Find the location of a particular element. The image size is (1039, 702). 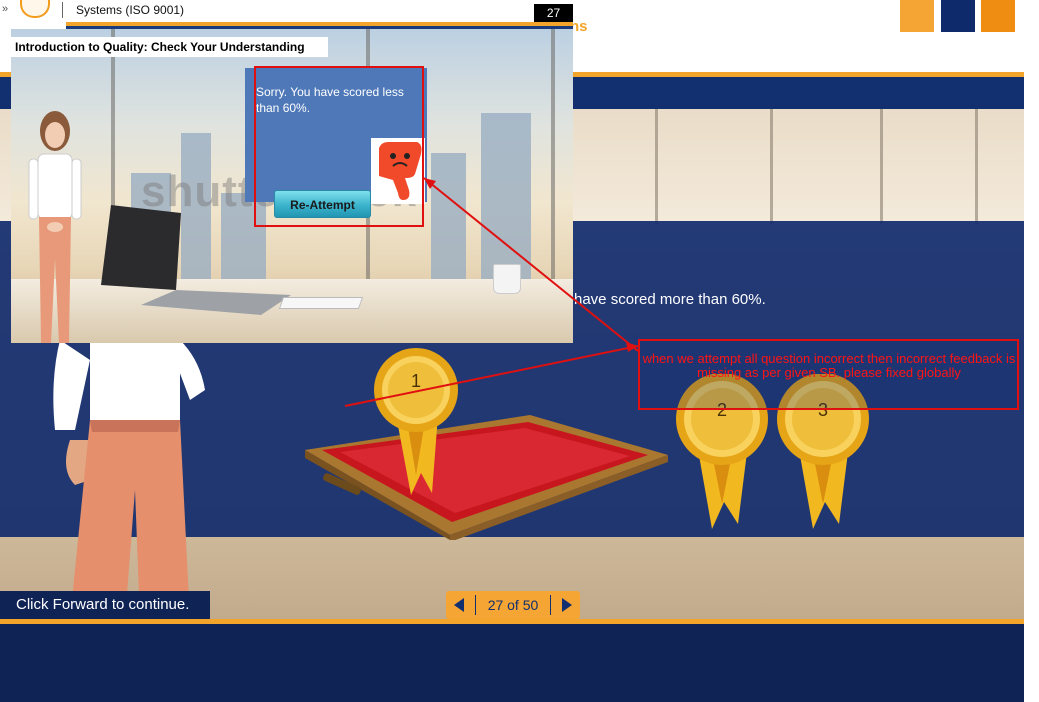

page-indicator: 27 of 50 is located at coordinates (513, 605).